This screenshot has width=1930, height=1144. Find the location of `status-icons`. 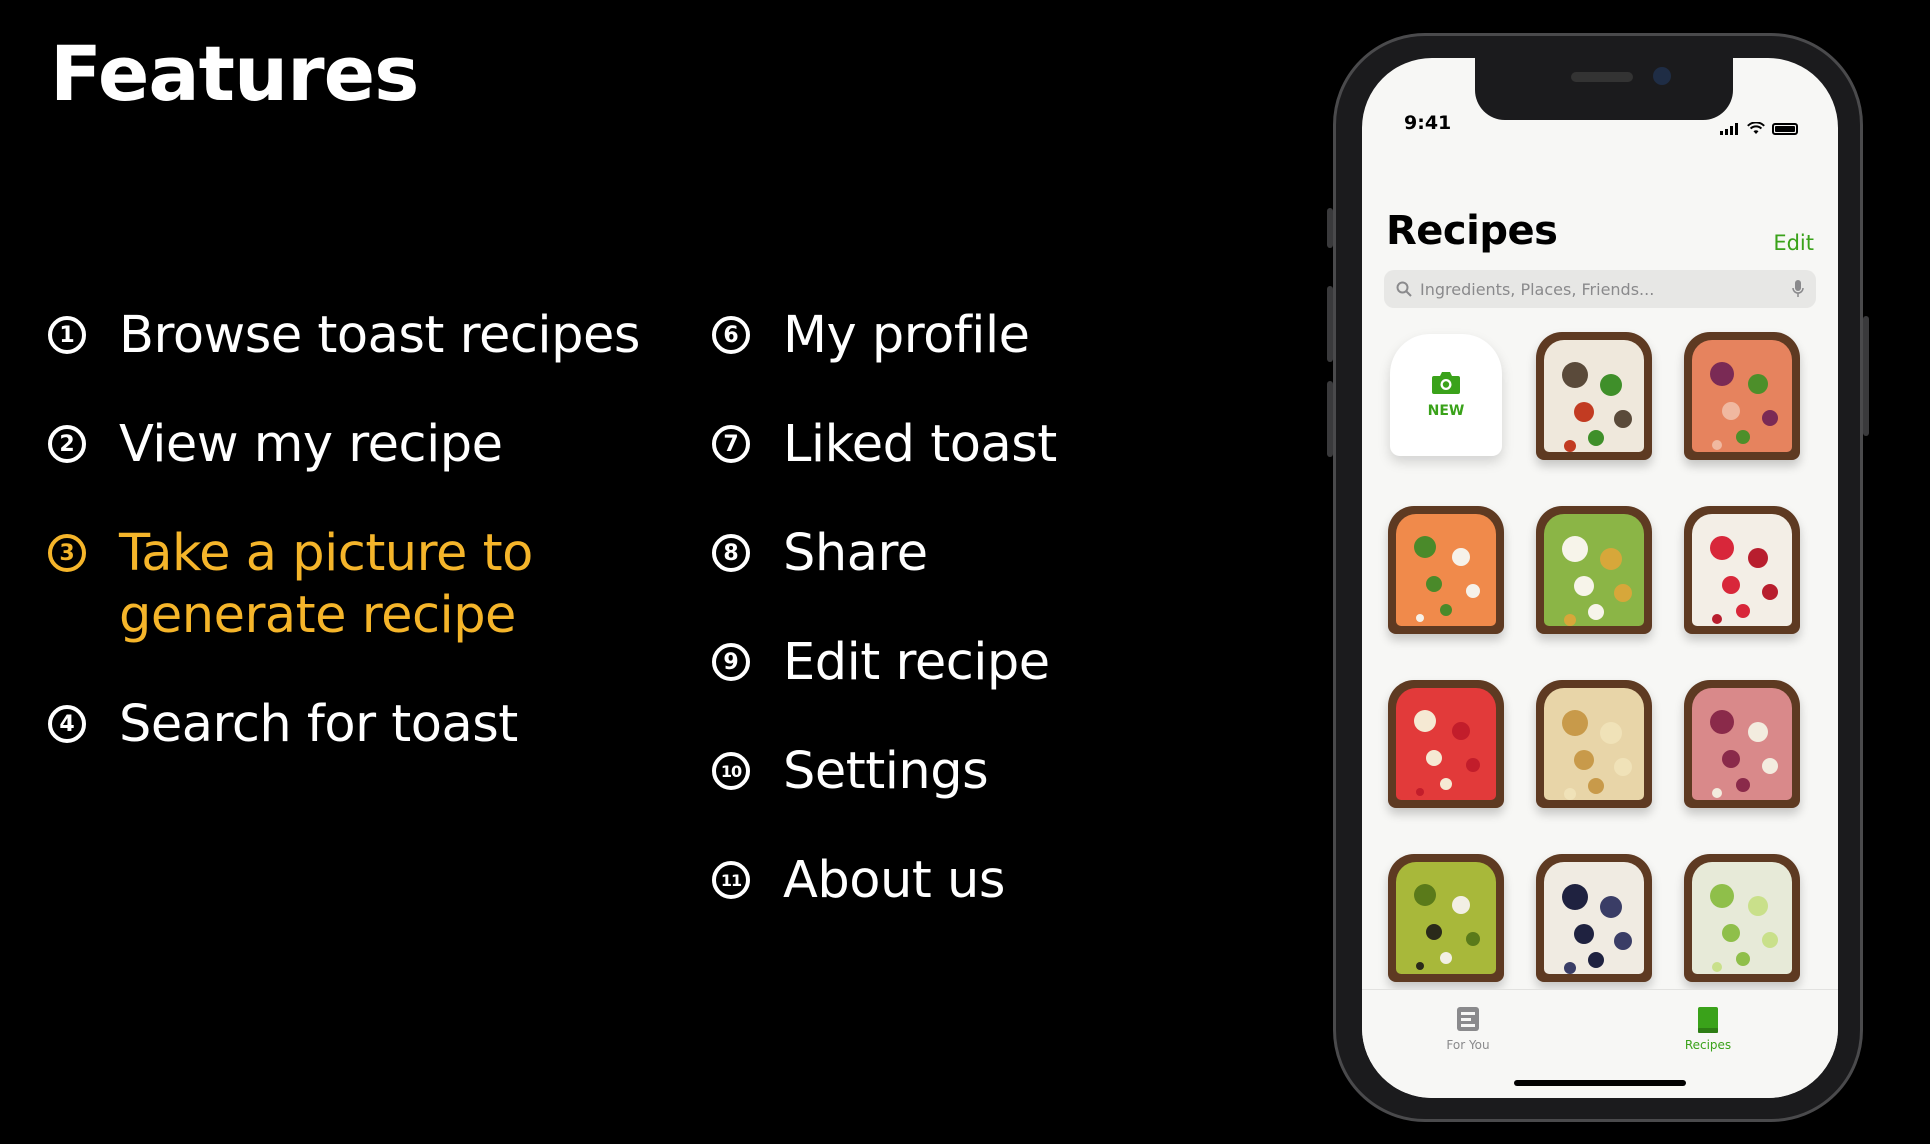

status-icons is located at coordinates (1759, 125).